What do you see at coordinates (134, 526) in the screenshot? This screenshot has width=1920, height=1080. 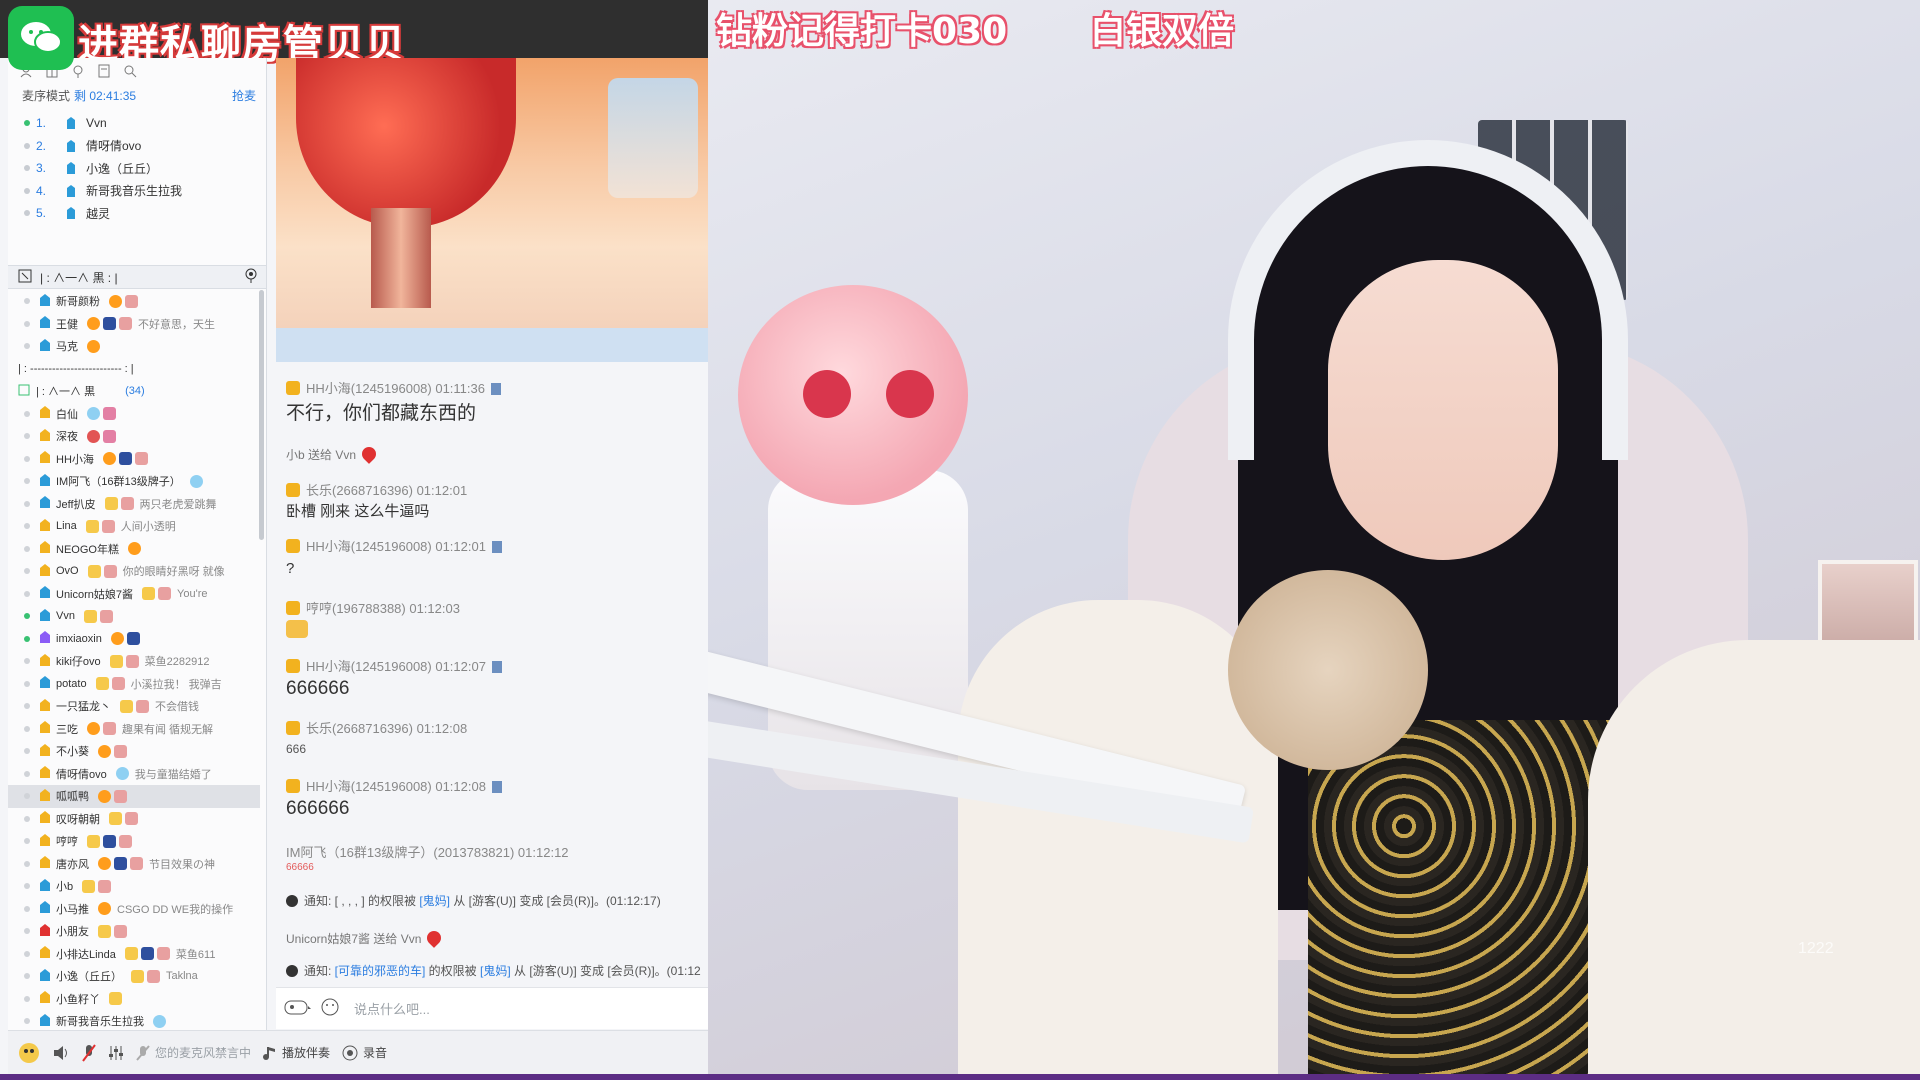 I see `member-row: Lina 人间小透明` at bounding box center [134, 526].